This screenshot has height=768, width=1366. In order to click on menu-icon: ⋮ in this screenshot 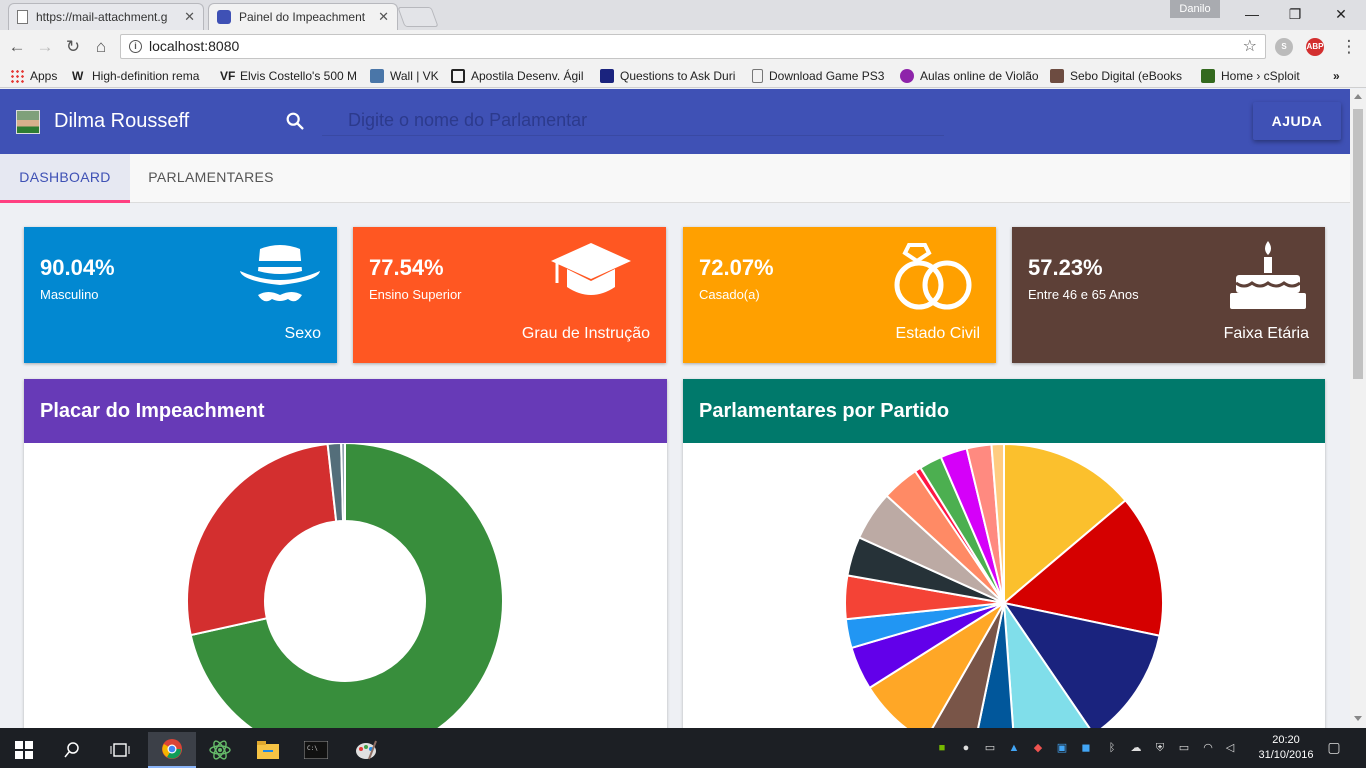, I will do `click(1349, 47)`.